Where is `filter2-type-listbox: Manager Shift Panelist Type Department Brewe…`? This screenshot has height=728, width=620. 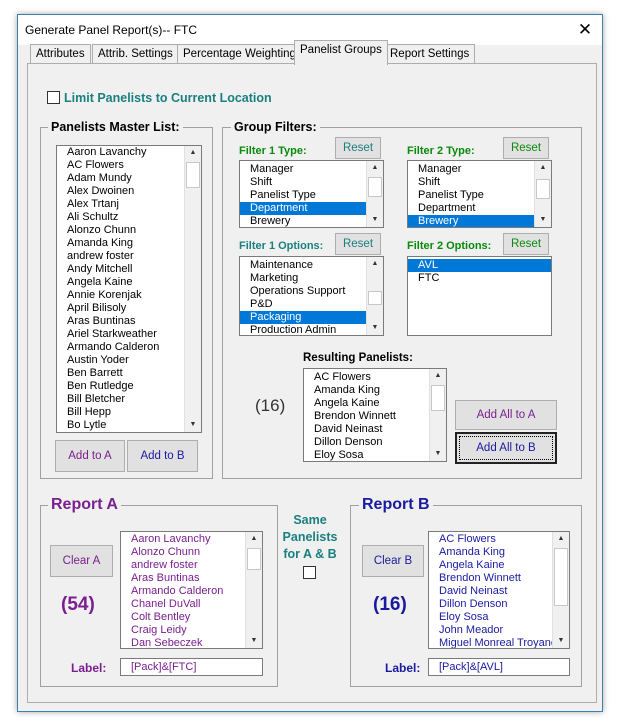
filter2-type-listbox: Manager Shift Panelist Type Department Brewe… is located at coordinates (479, 194).